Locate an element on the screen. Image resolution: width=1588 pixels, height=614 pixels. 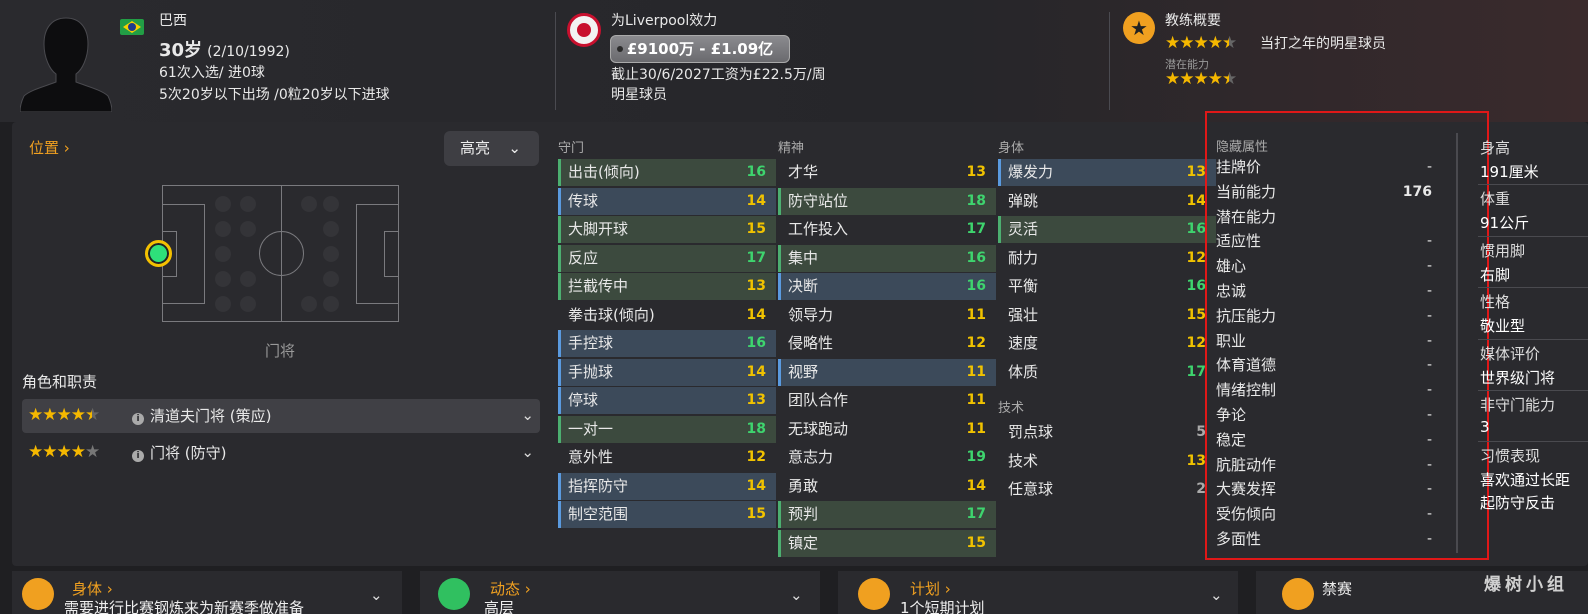
attribute-name: 大脚开球 is located at coordinates (598, 229).